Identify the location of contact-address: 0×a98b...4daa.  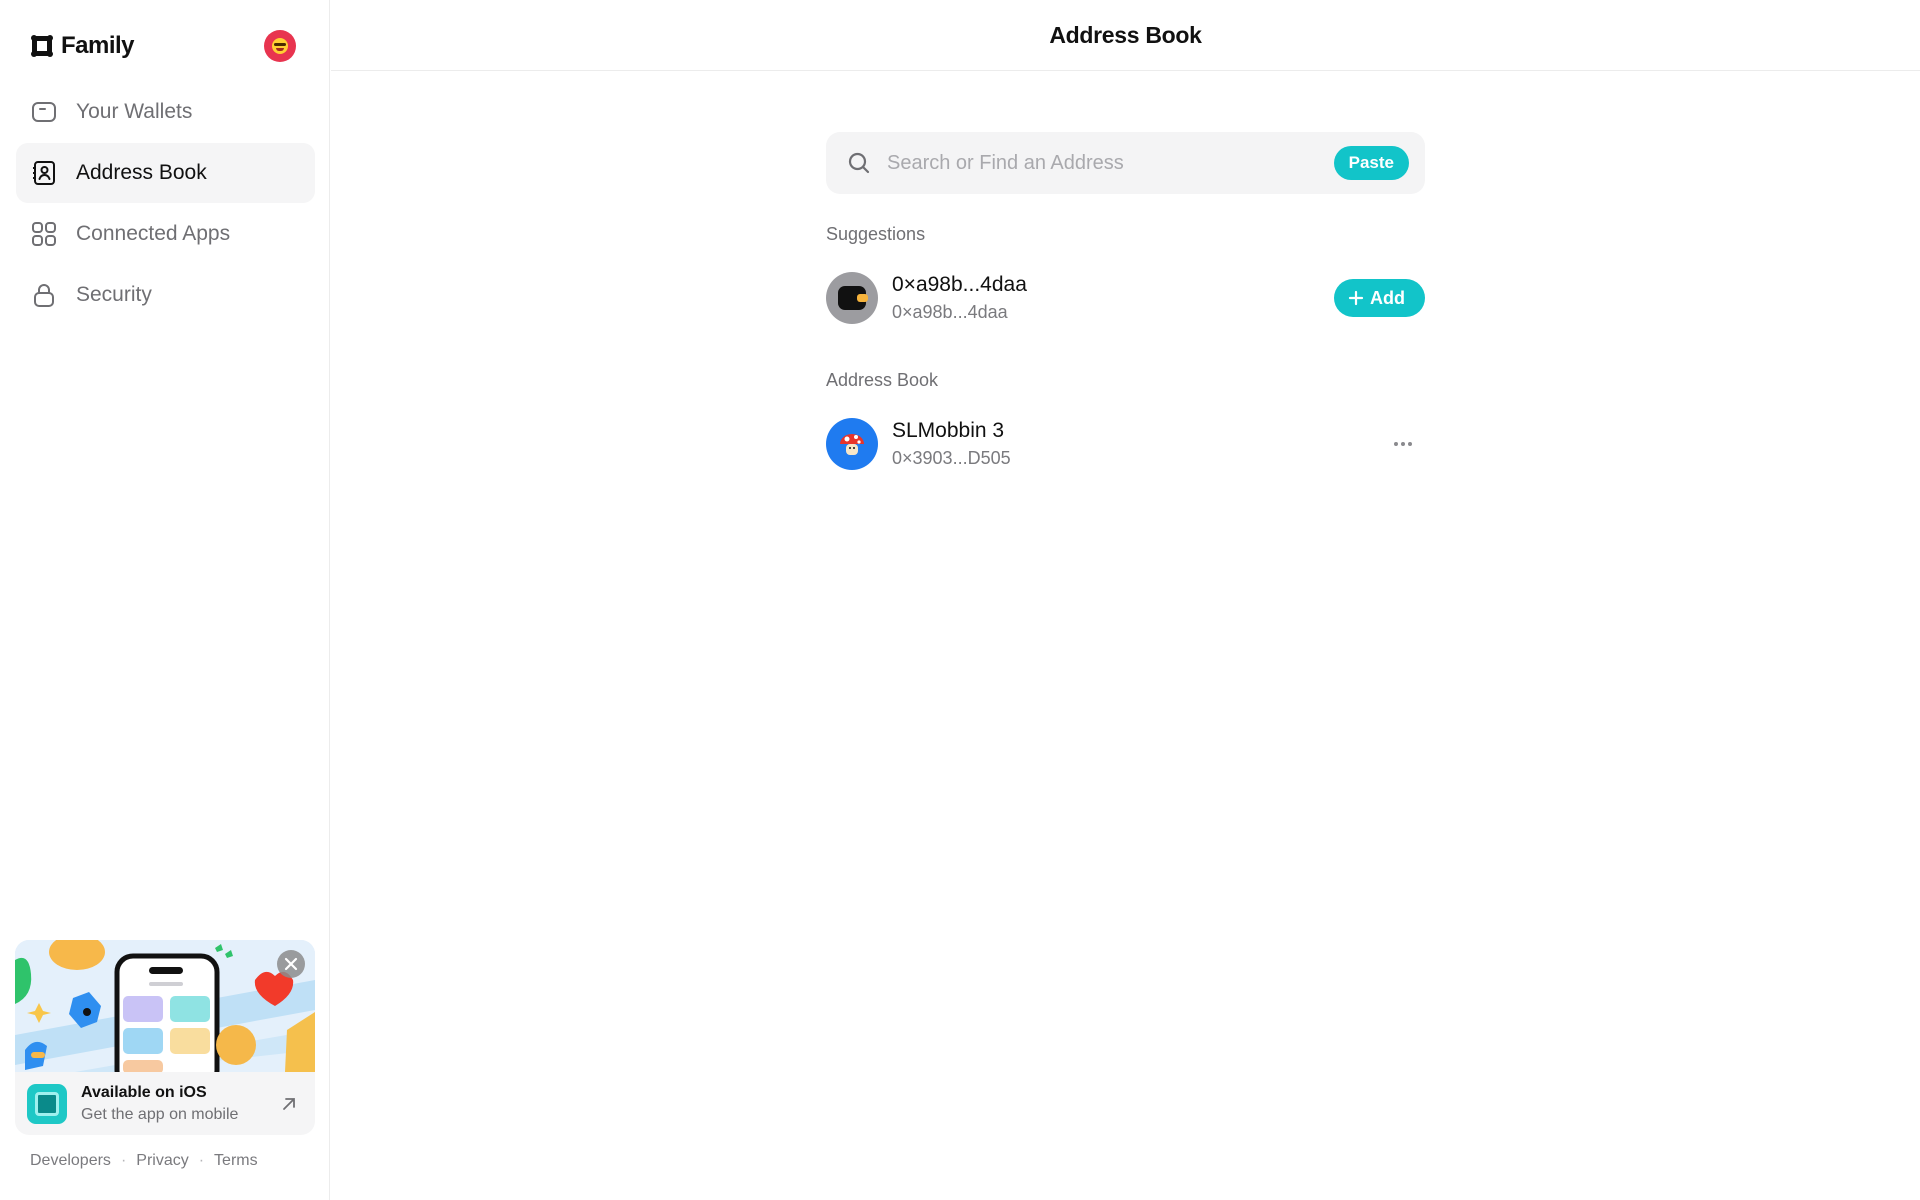
(950, 312).